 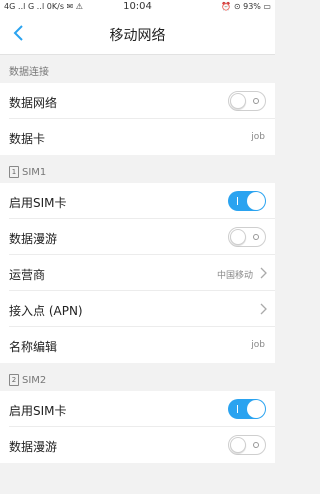 I want to click on section-header-data: 数据连接, so click(x=137, y=69).